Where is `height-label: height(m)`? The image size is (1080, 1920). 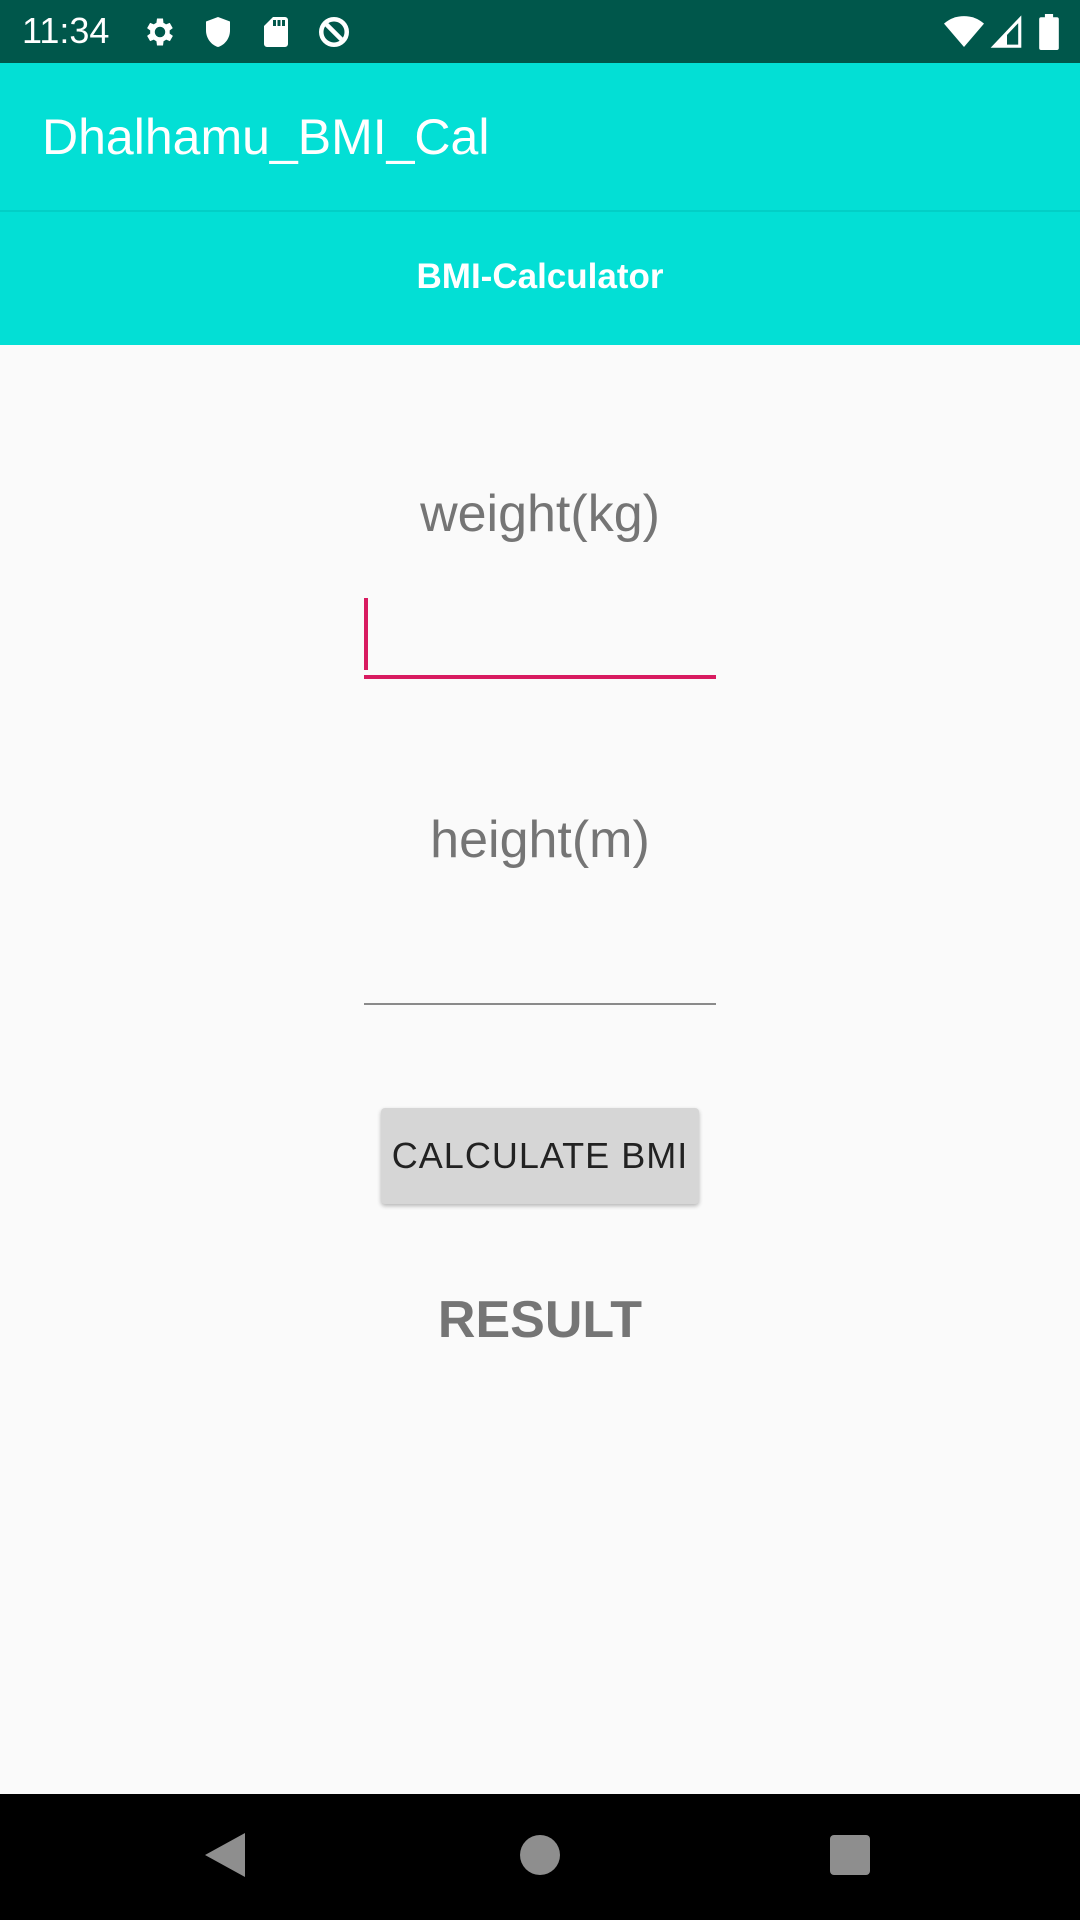
height-label: height(m) is located at coordinates (540, 840).